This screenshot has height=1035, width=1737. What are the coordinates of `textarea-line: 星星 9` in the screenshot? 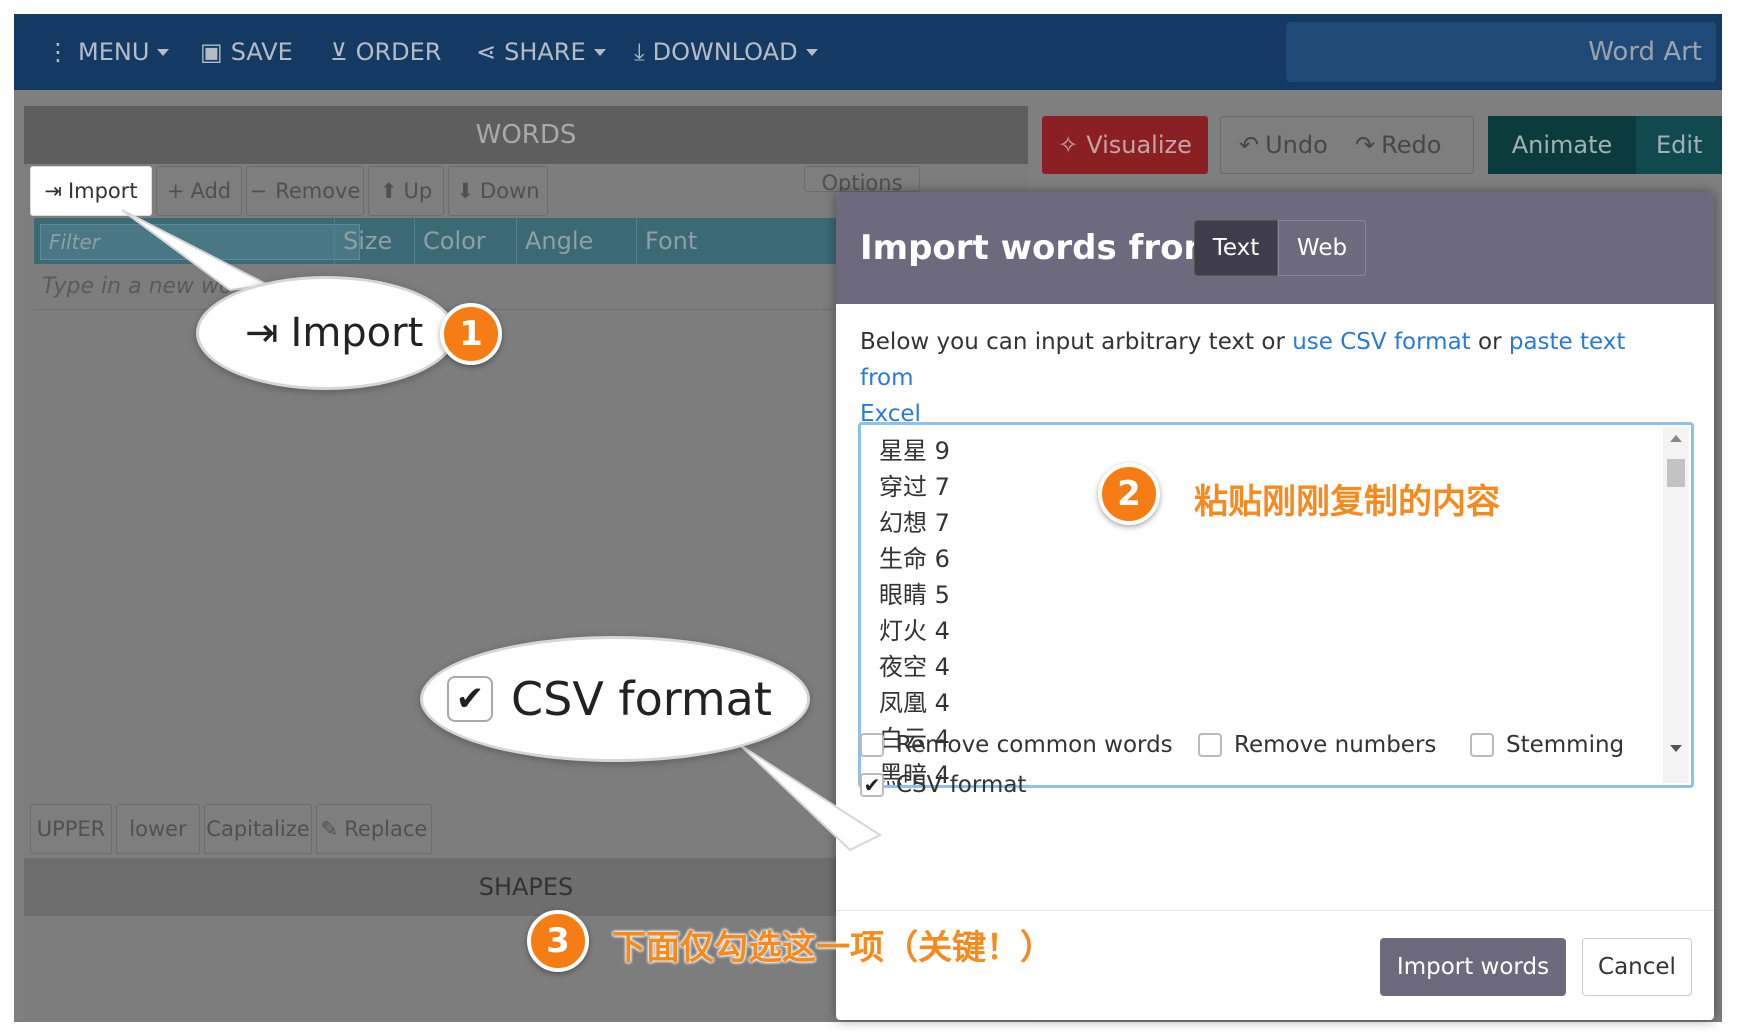 It's located at (914, 451).